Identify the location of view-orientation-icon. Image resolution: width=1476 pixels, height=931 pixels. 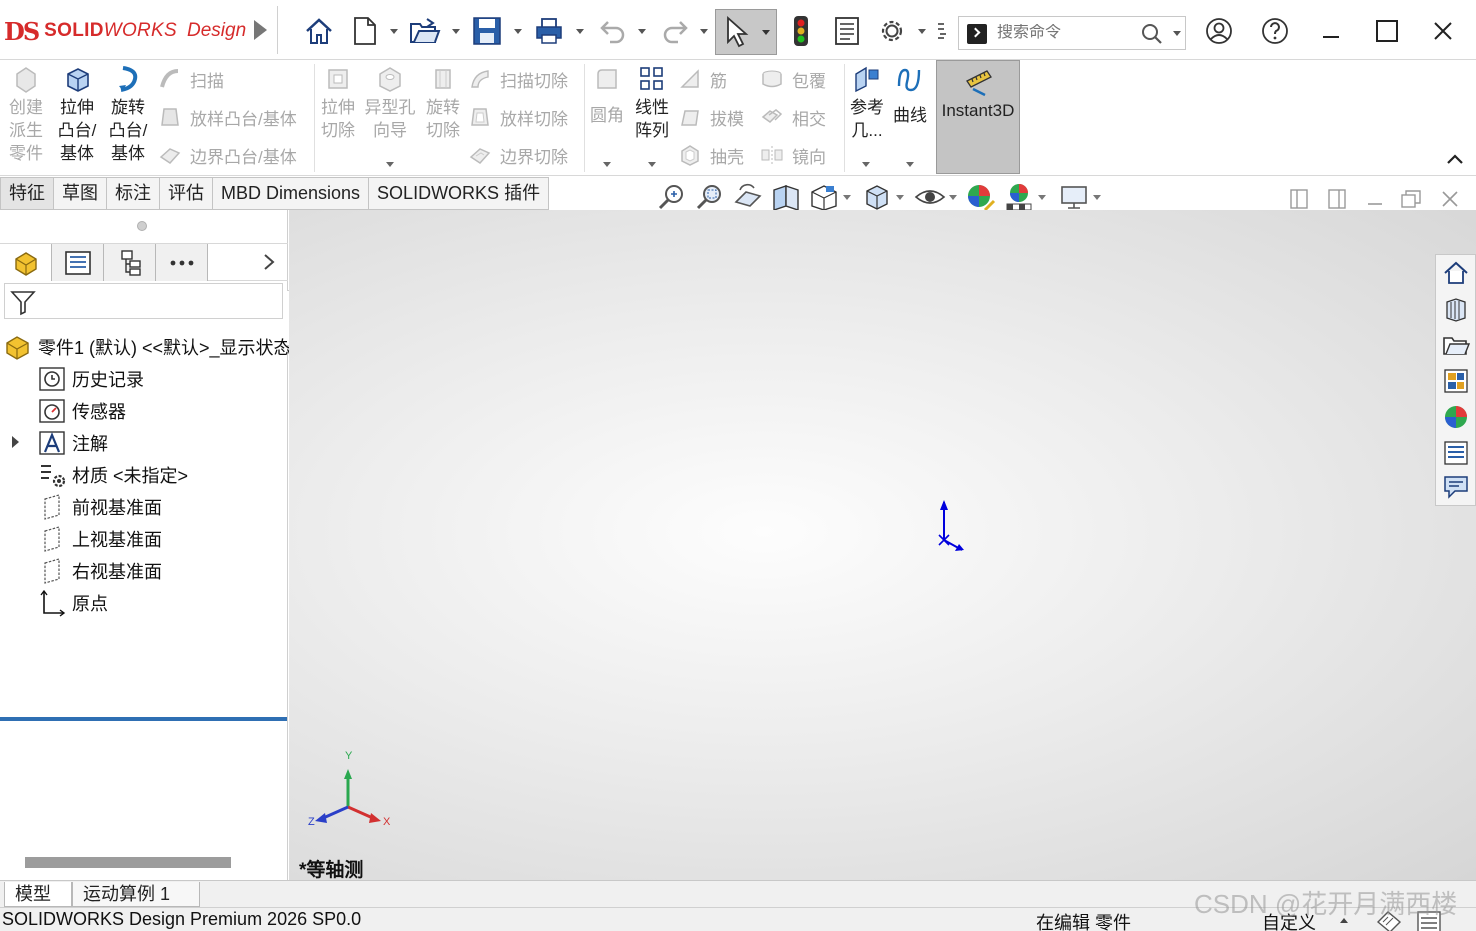
(824, 197).